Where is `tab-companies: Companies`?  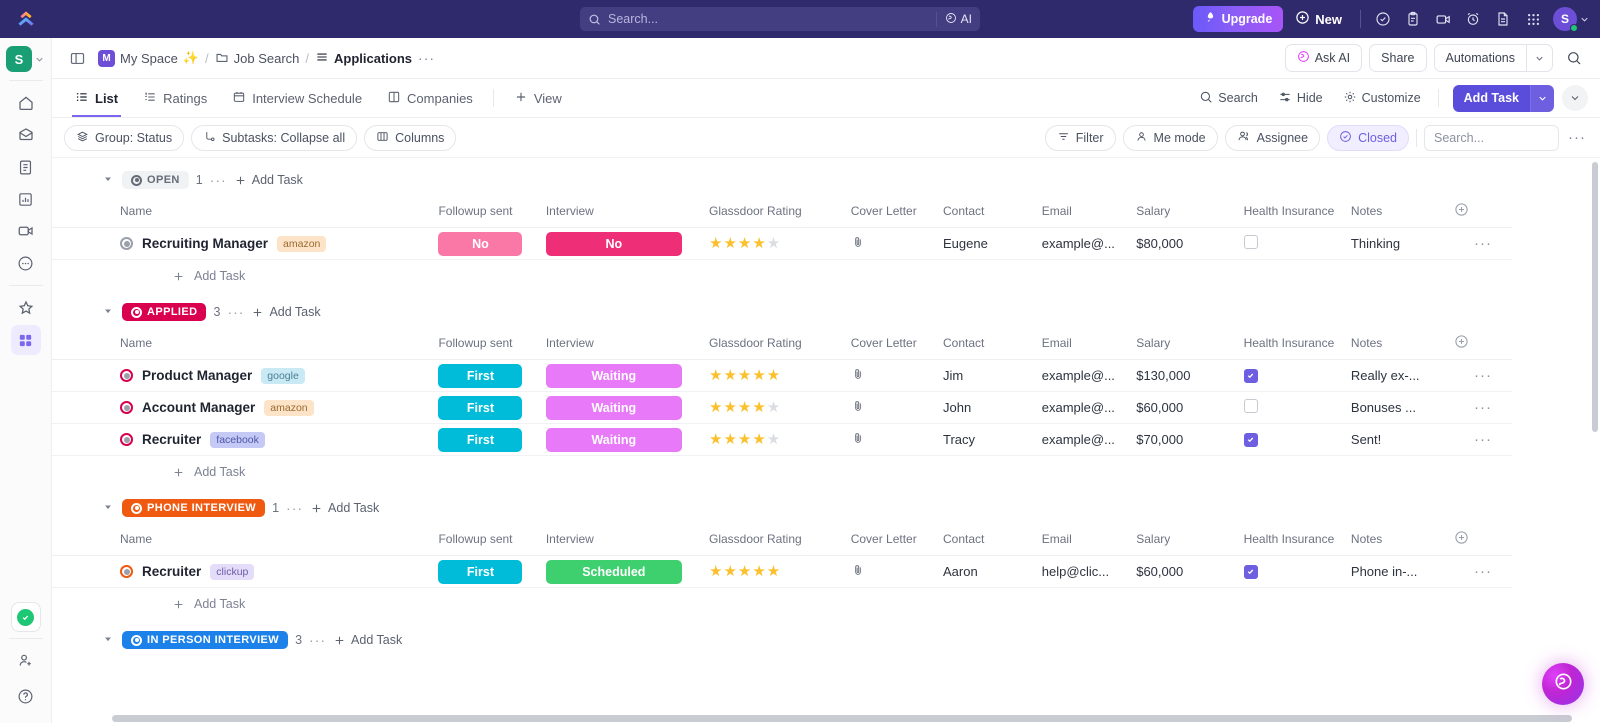 tab-companies: Companies is located at coordinates (430, 98).